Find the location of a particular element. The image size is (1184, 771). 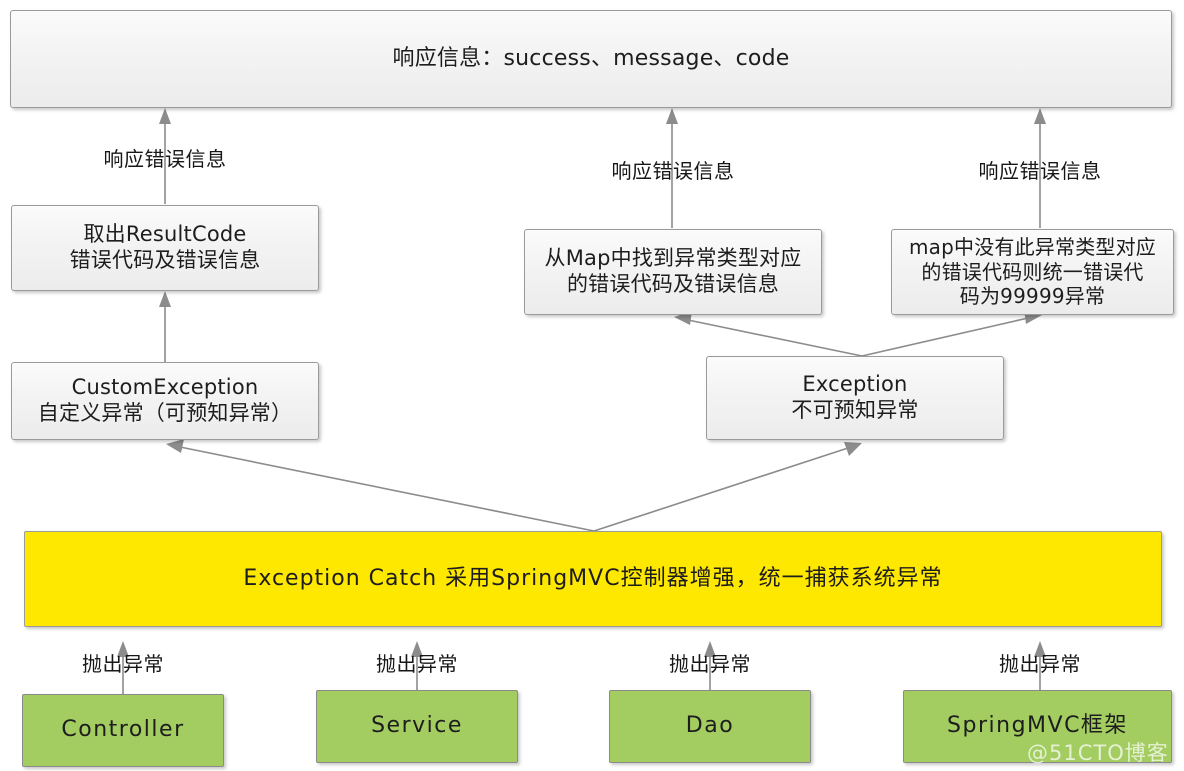

edge-label-throw-service-text: 抛出异常 is located at coordinates (417, 664).